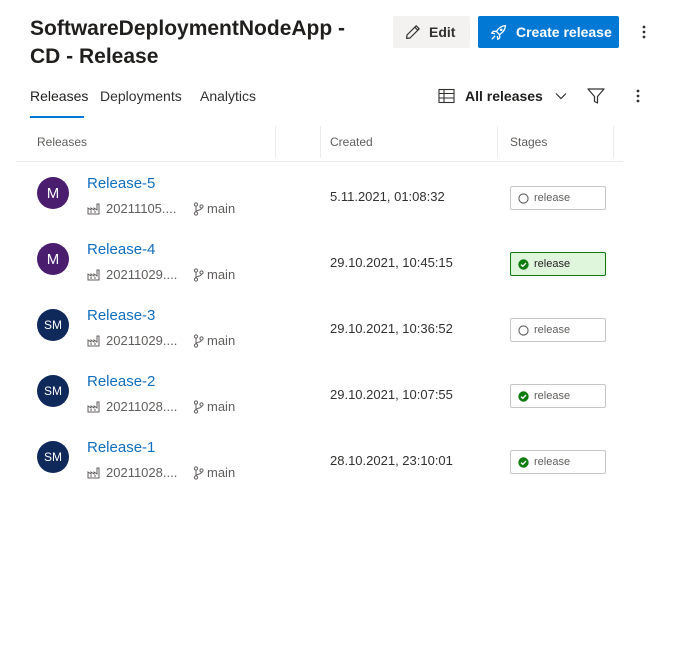  Describe the element at coordinates (121, 381) in the screenshot. I see `release-name-link: Release-2` at that location.